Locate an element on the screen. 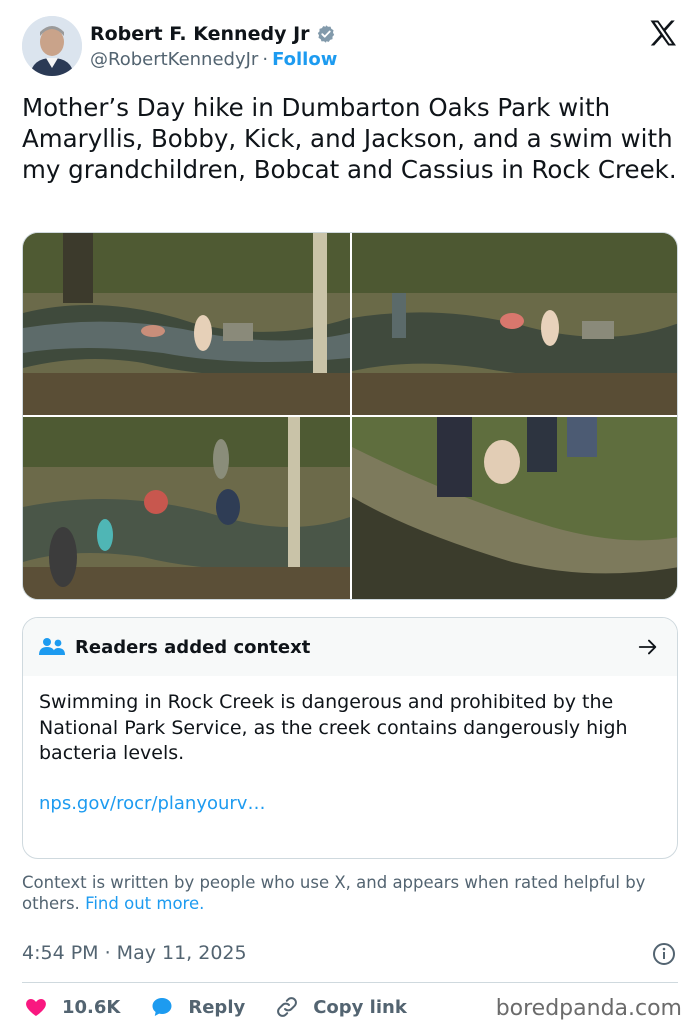 The image size is (700, 1033). community-note-header: Readers added context is located at coordinates (350, 647).